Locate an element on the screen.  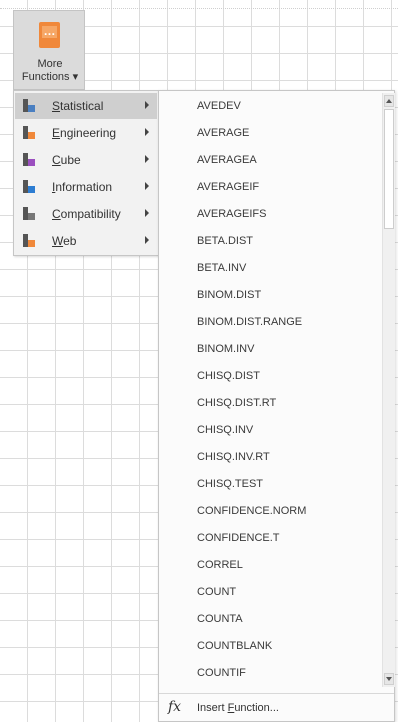
ribbon-divider is located at coordinates (199, 8).